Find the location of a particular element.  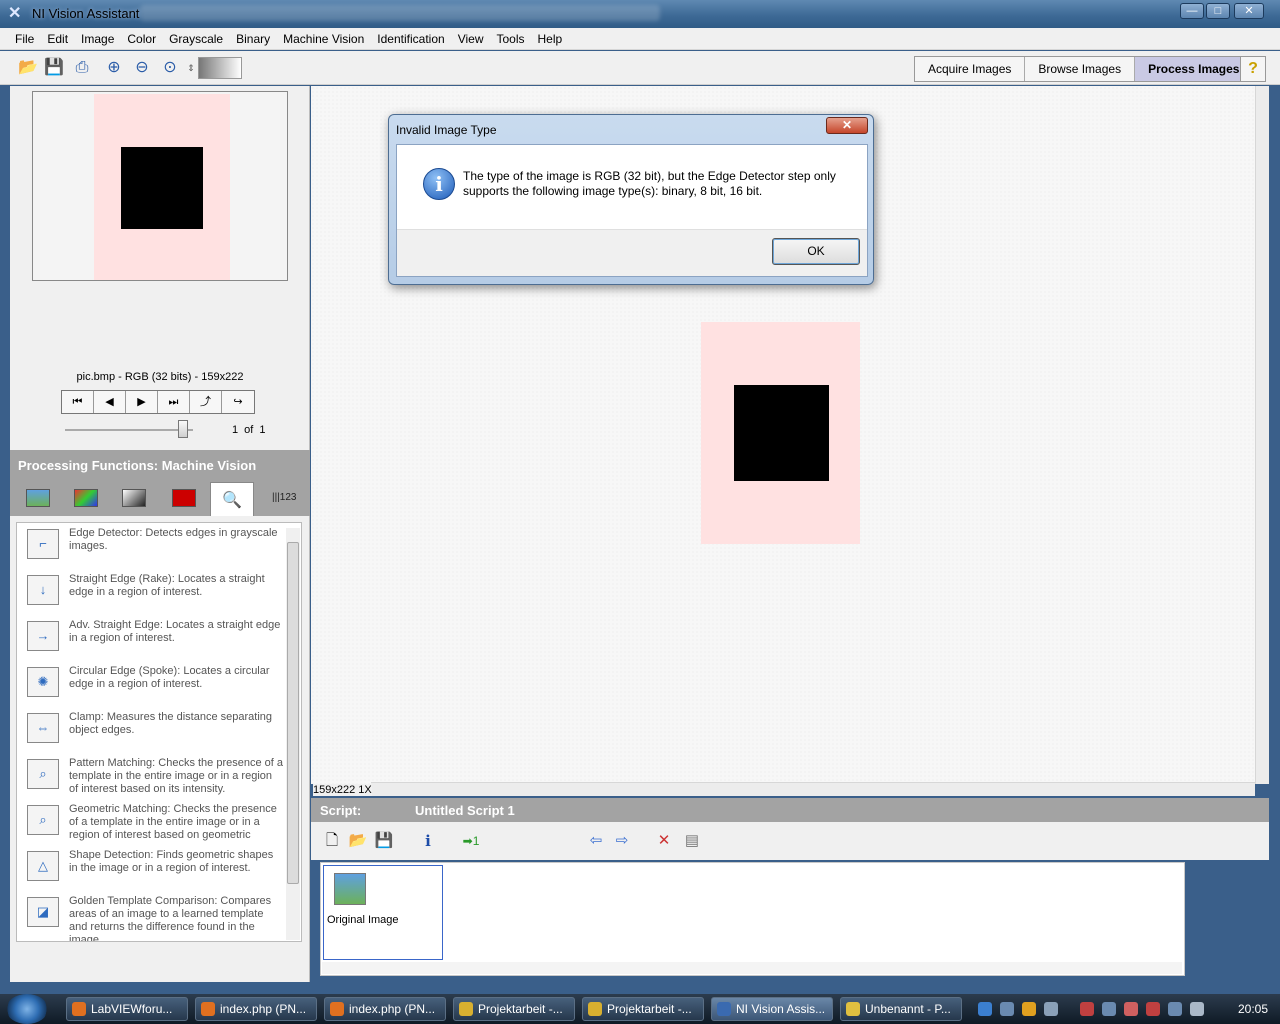

script-horizontal-scrollbar is located at coordinates (752, 968).